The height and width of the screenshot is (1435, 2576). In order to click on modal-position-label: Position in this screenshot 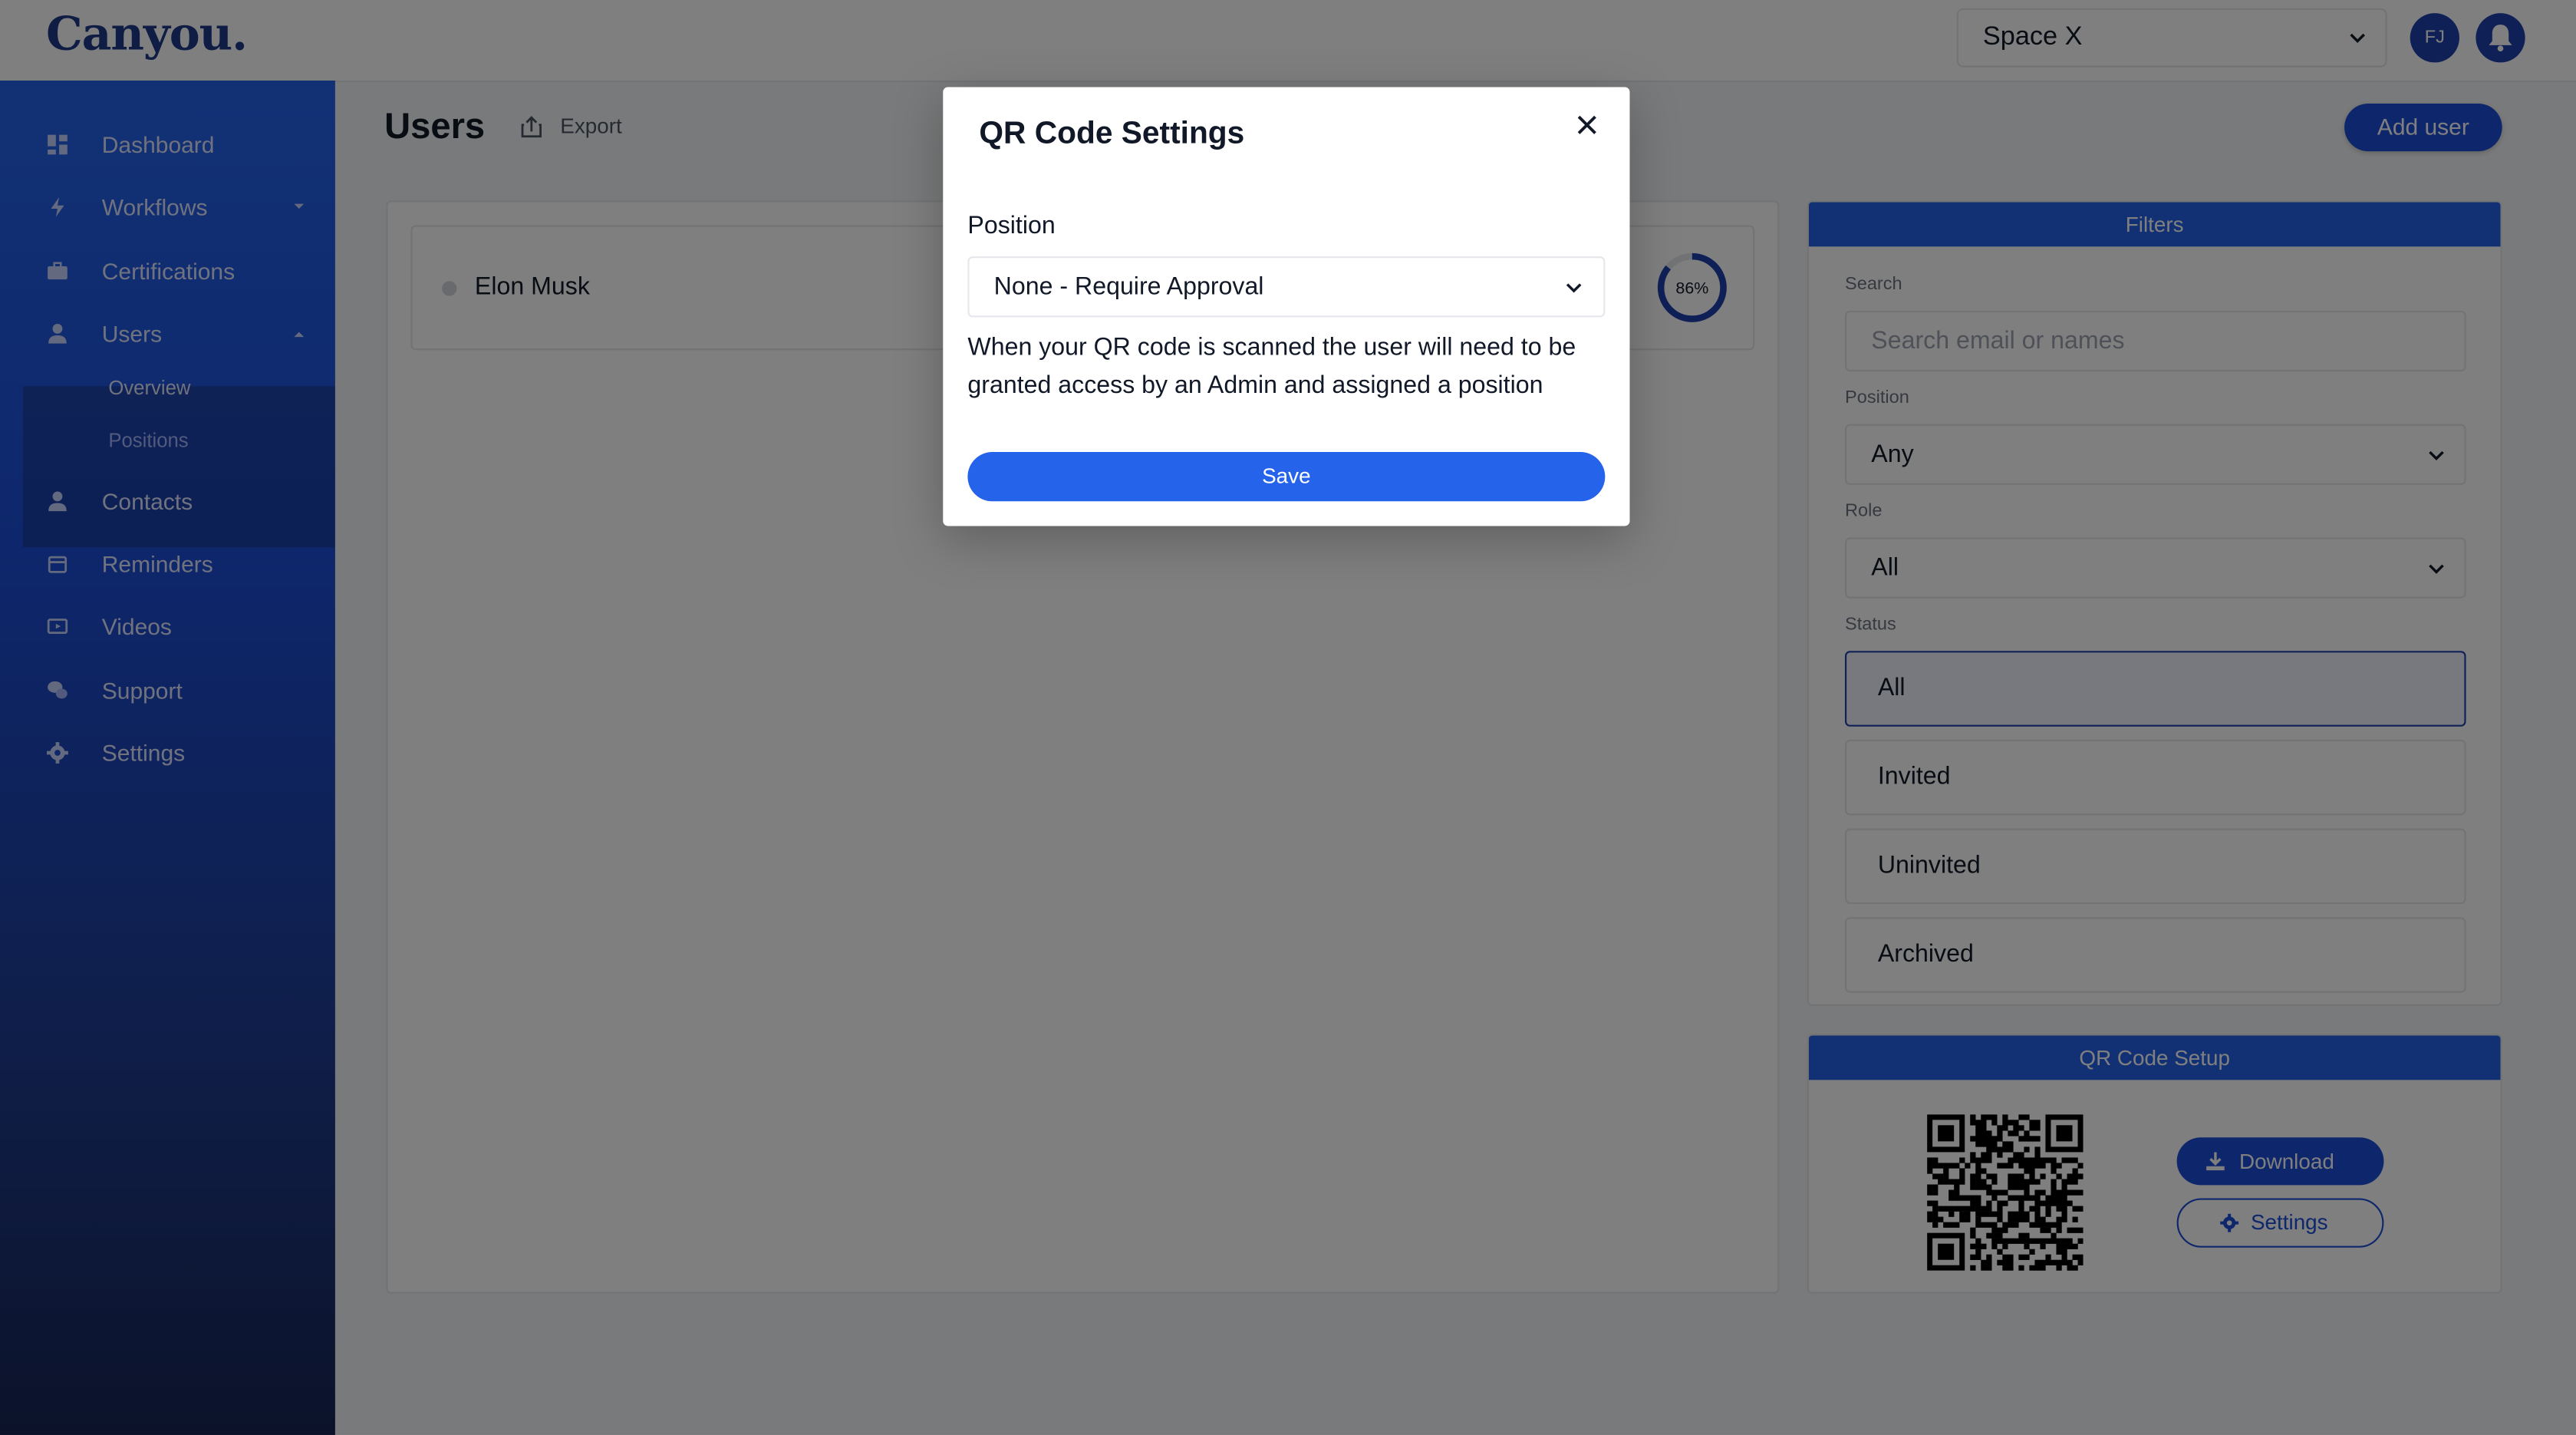, I will do `click(1011, 226)`.